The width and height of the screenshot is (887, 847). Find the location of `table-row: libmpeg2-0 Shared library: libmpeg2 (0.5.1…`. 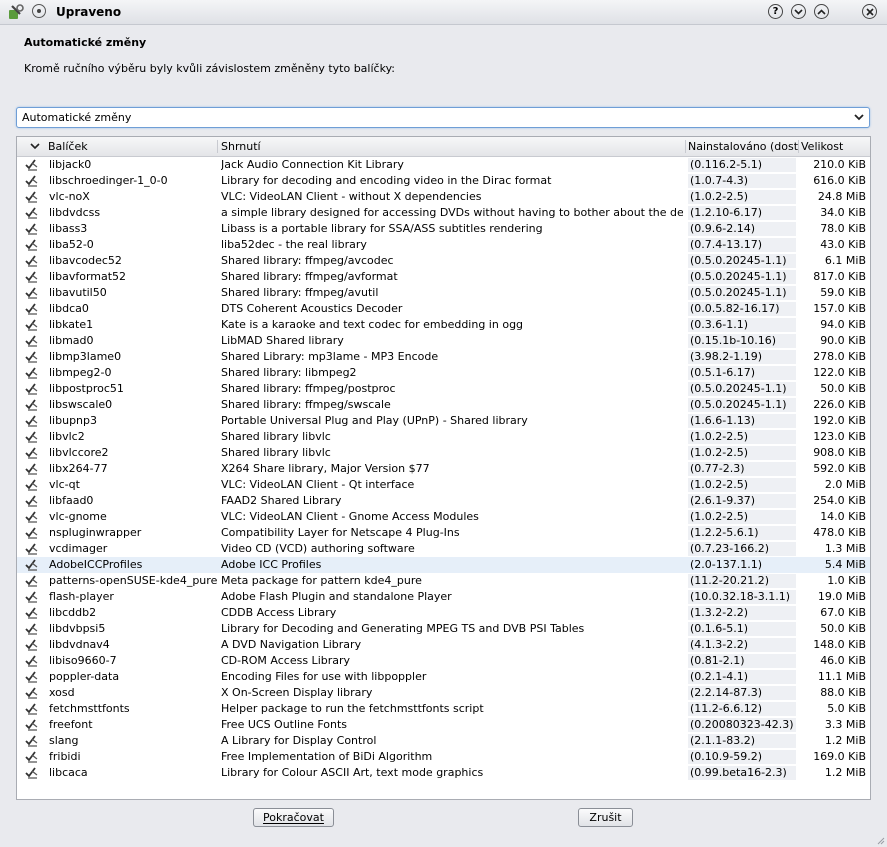

table-row: libmpeg2-0 Shared library: libmpeg2 (0.5.1… is located at coordinates (443, 373).